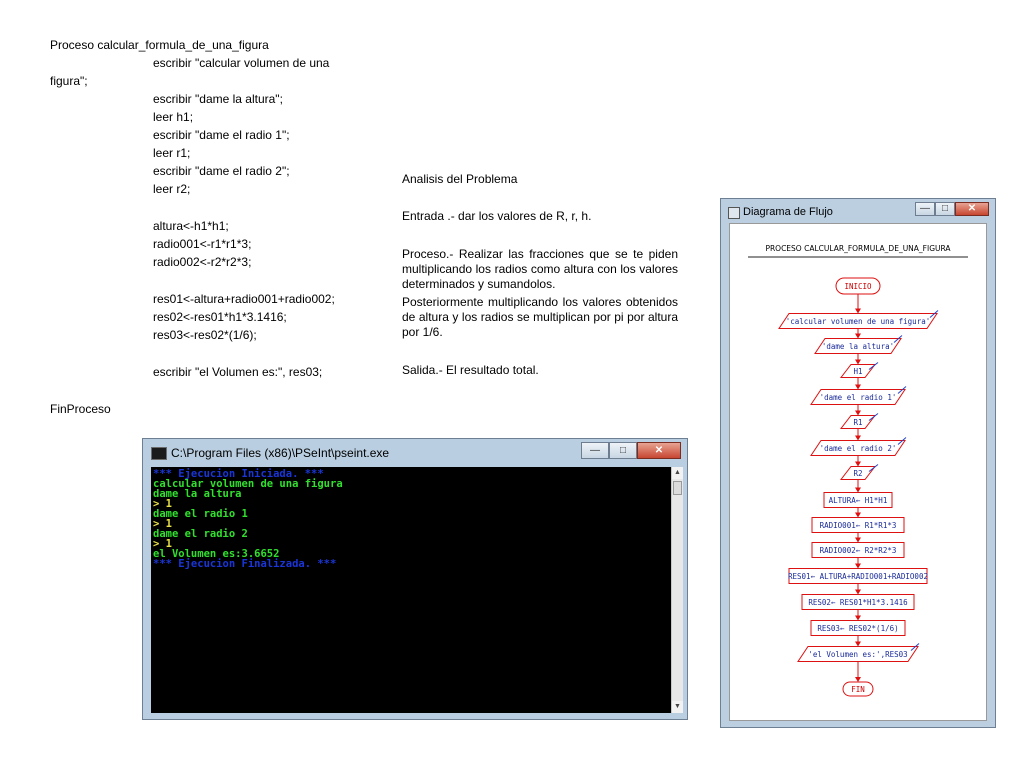 This screenshot has height=768, width=1024. I want to click on code-line: altura<-h1*h1;, so click(191, 226).